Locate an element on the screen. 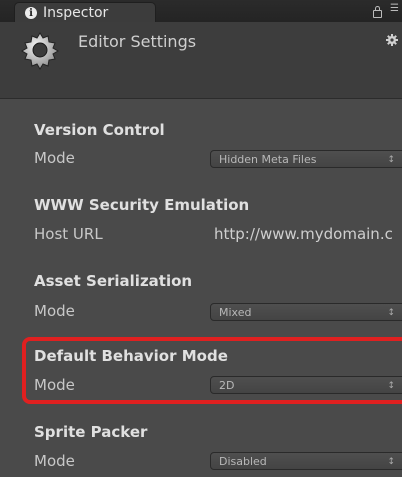  dropdown-value: Hidden Meta Files is located at coordinates (268, 159).